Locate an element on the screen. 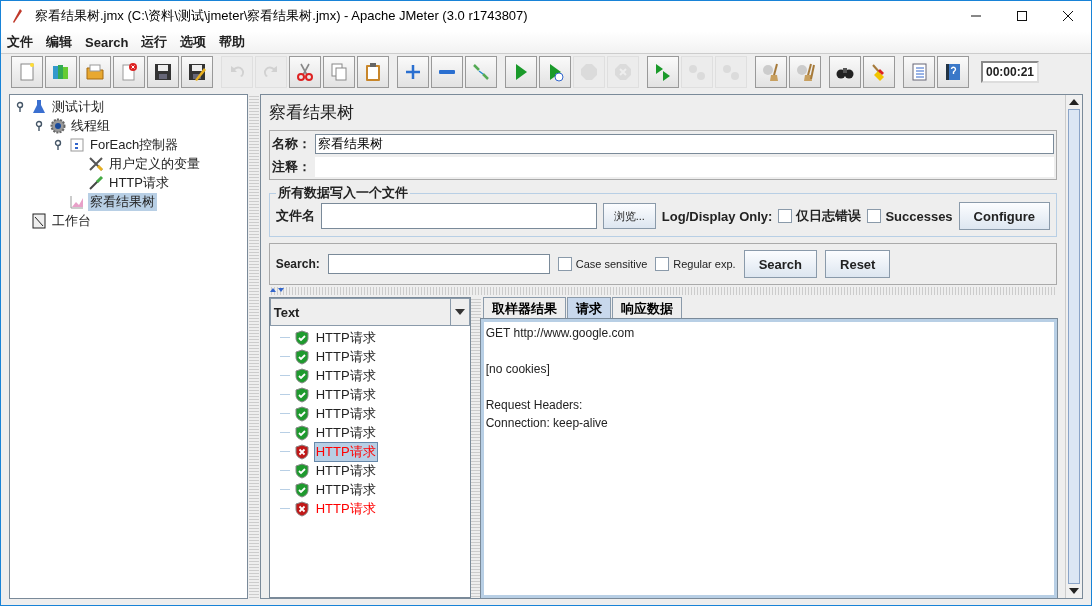 The height and width of the screenshot is (606, 1092). folder-icon is located at coordinates (95, 72).